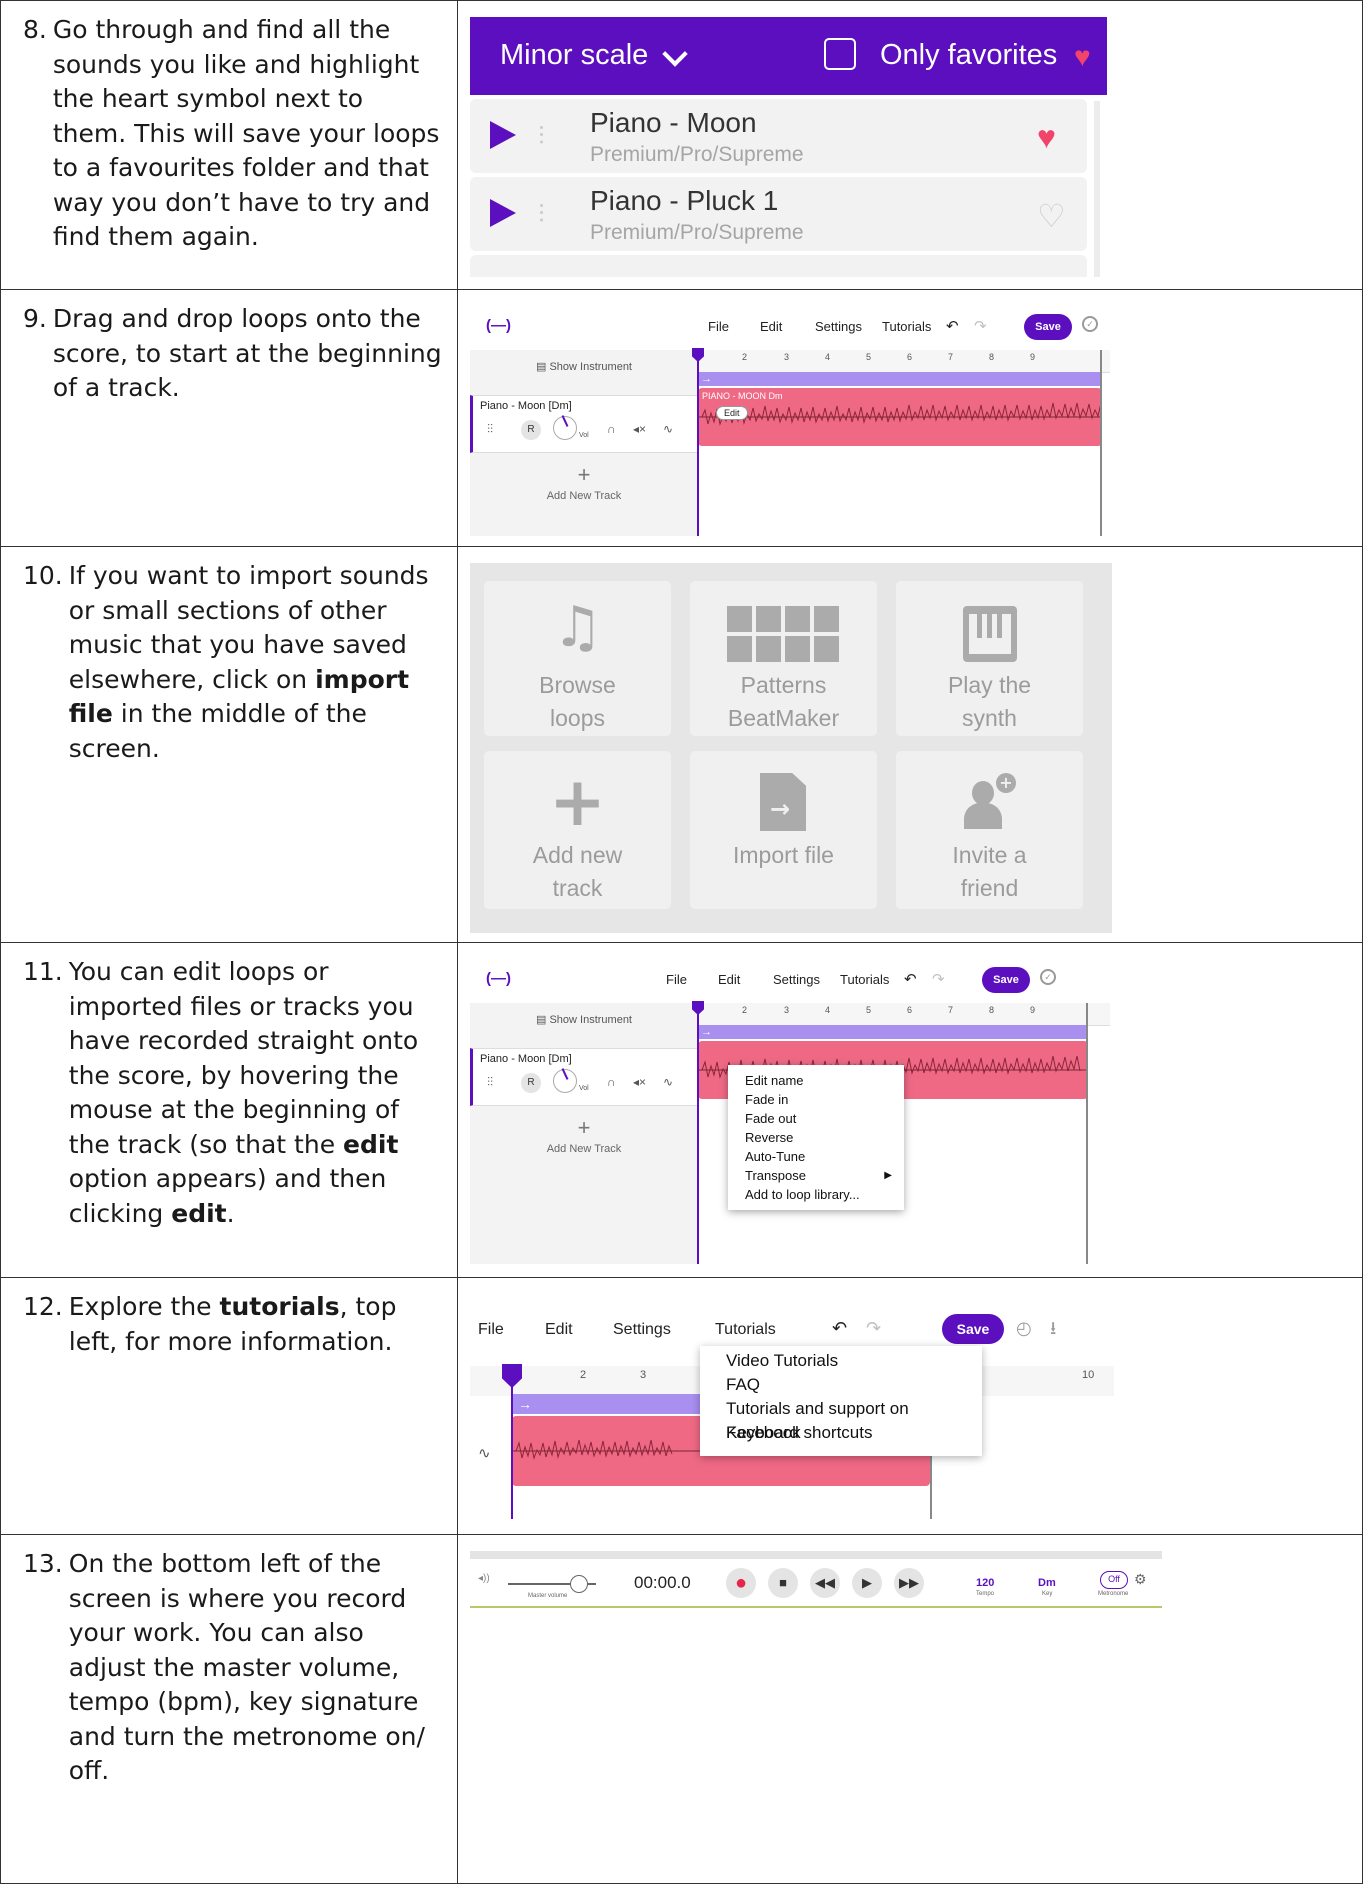  Describe the element at coordinates (816, 1099) in the screenshot. I see `menu-item-fade-in: Fade in` at that location.